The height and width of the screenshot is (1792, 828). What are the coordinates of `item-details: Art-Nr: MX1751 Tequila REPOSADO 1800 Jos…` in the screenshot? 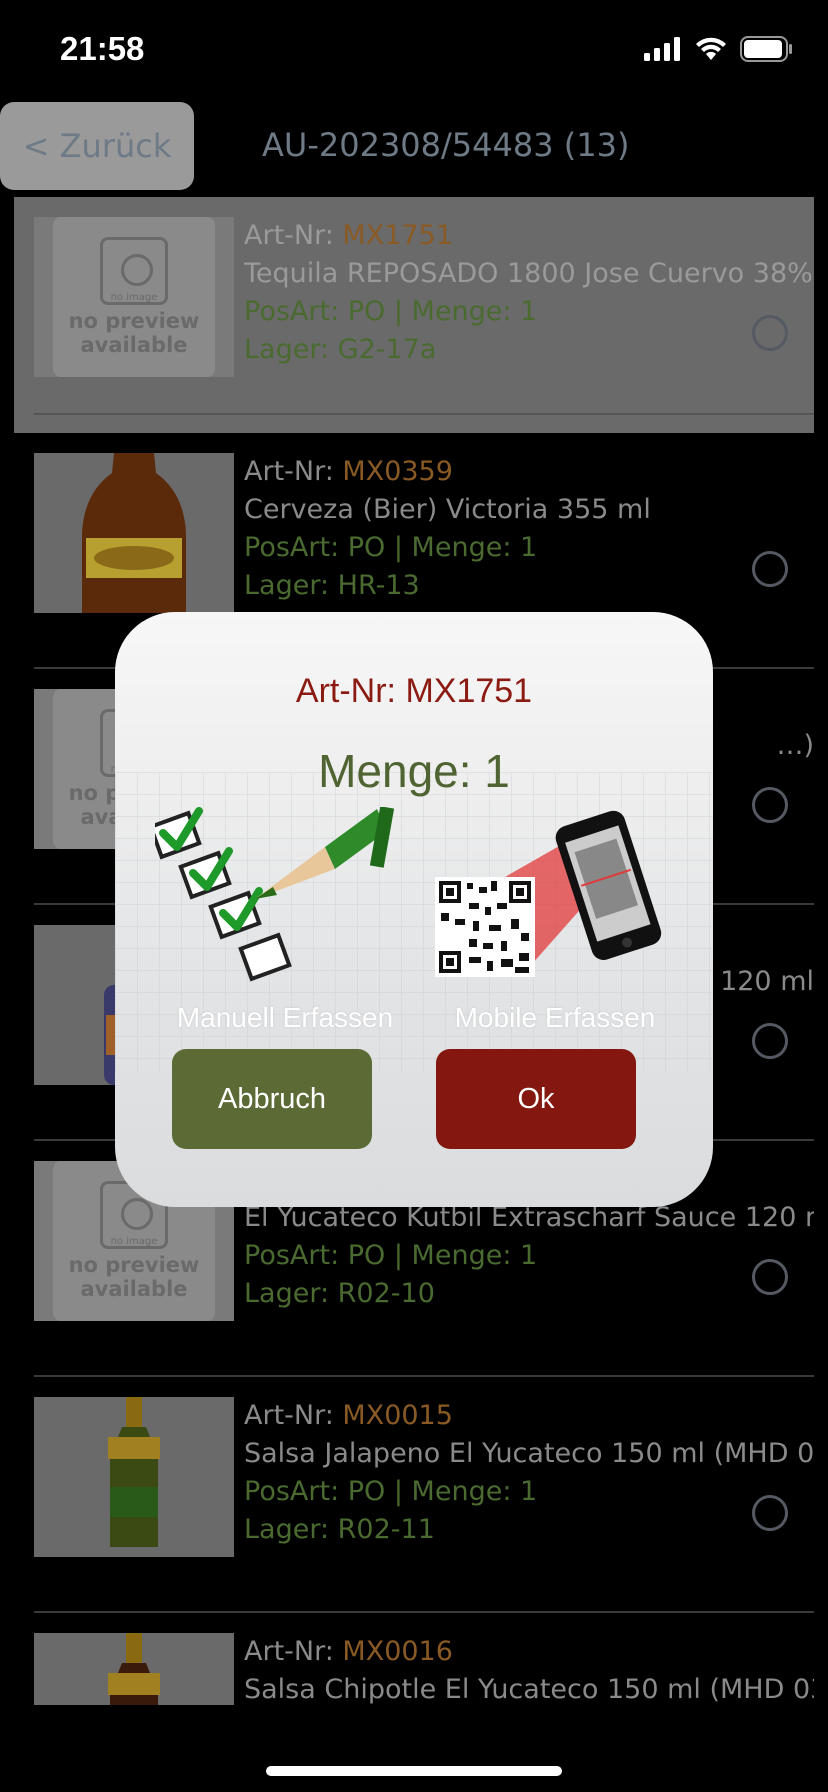 It's located at (529, 292).